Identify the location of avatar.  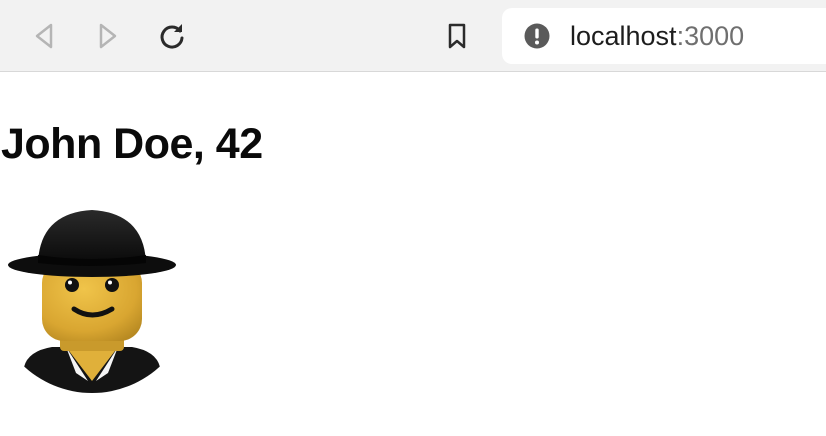
(92, 301).